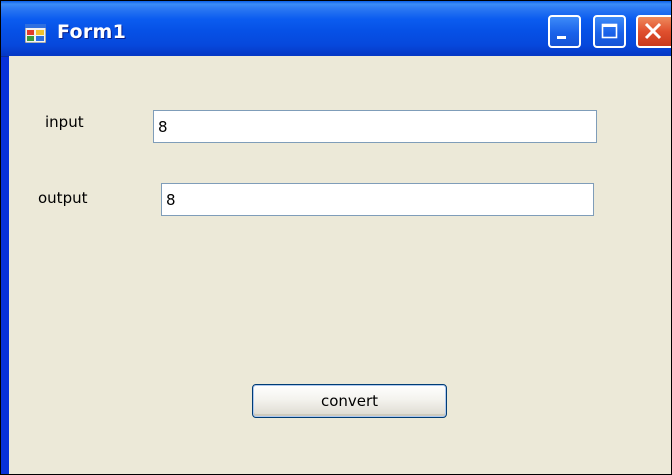  I want to click on output-label: output, so click(63, 198).